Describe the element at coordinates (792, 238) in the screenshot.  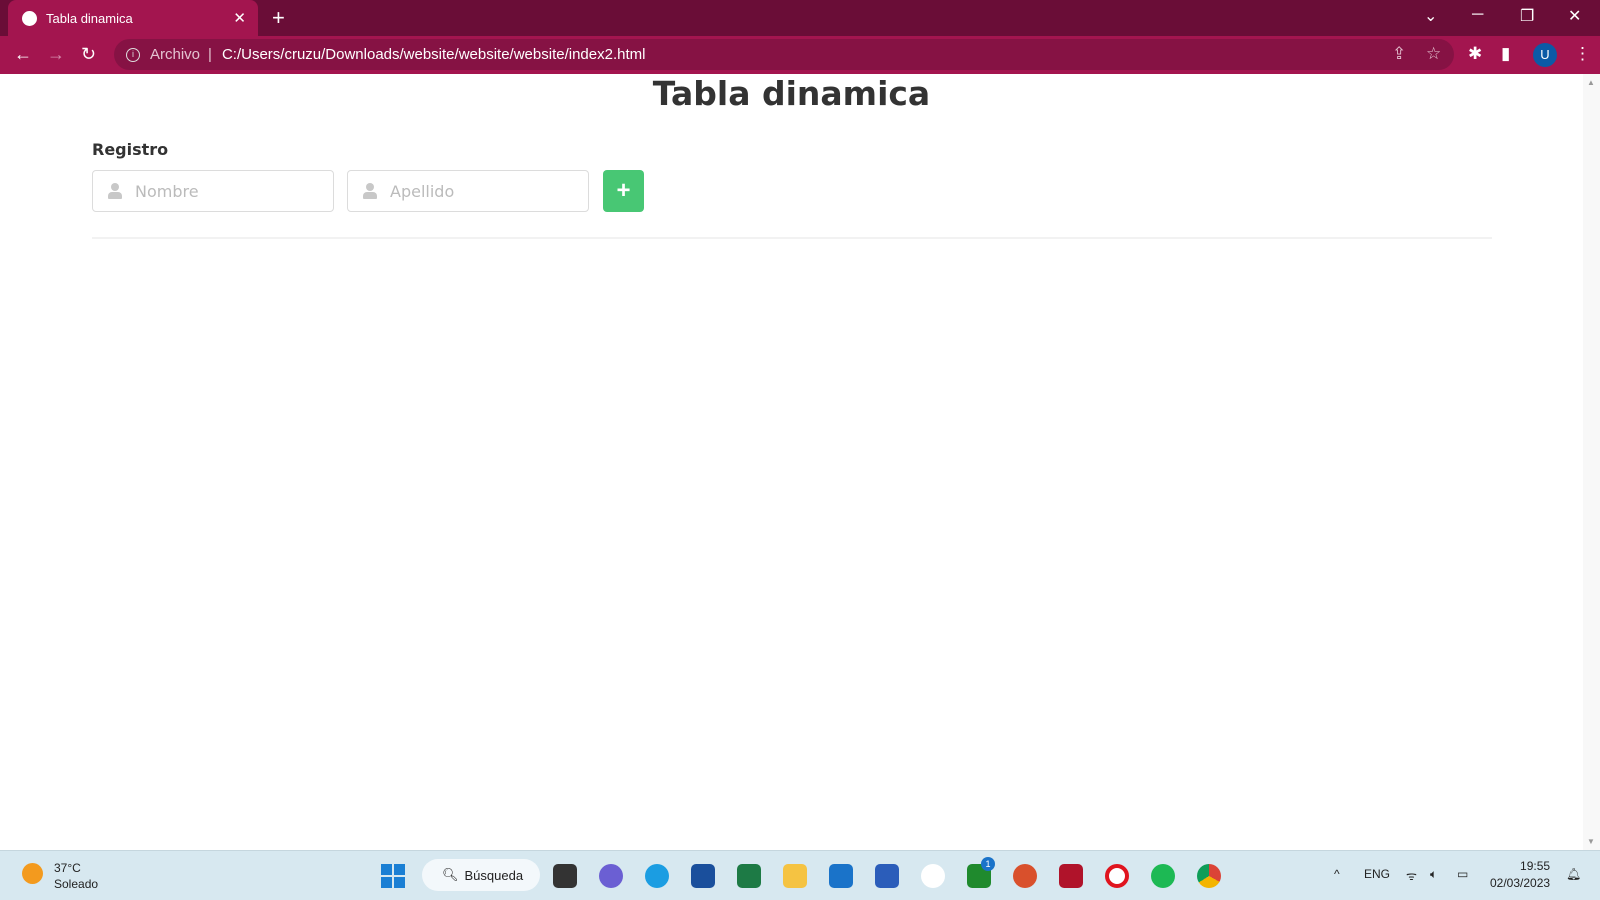
I see `divider` at that location.